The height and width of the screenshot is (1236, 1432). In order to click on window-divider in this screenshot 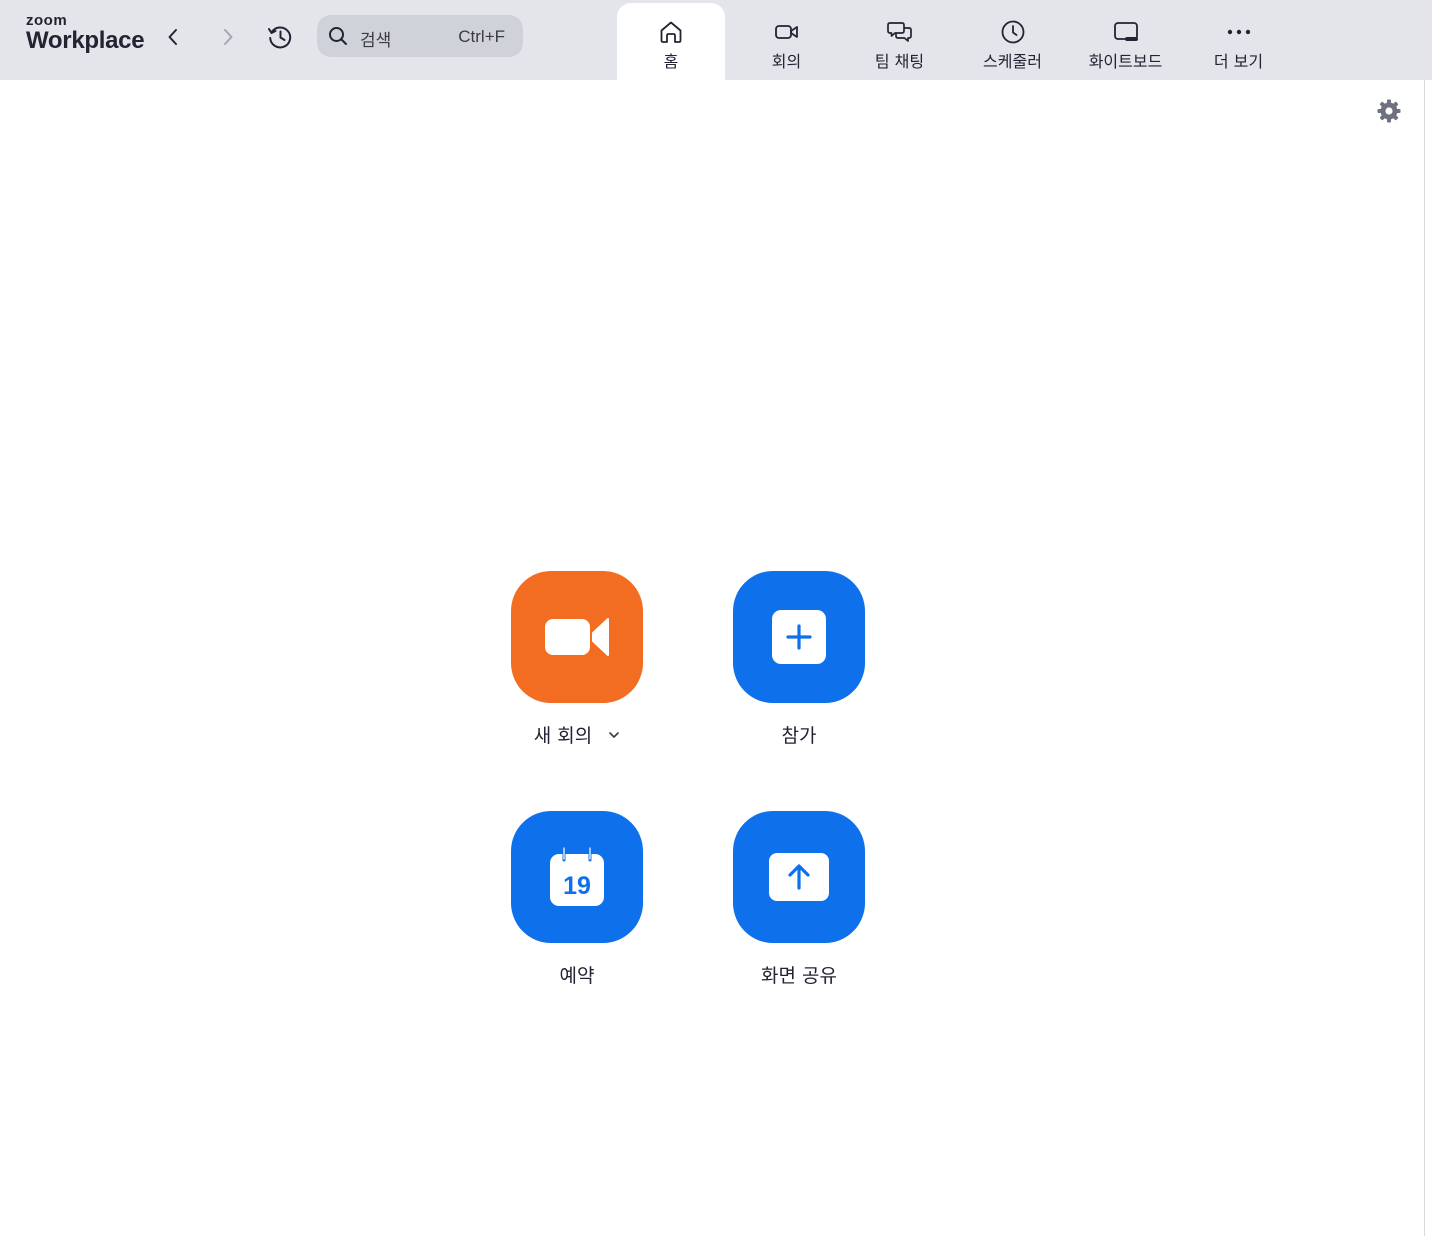, I will do `click(1424, 658)`.